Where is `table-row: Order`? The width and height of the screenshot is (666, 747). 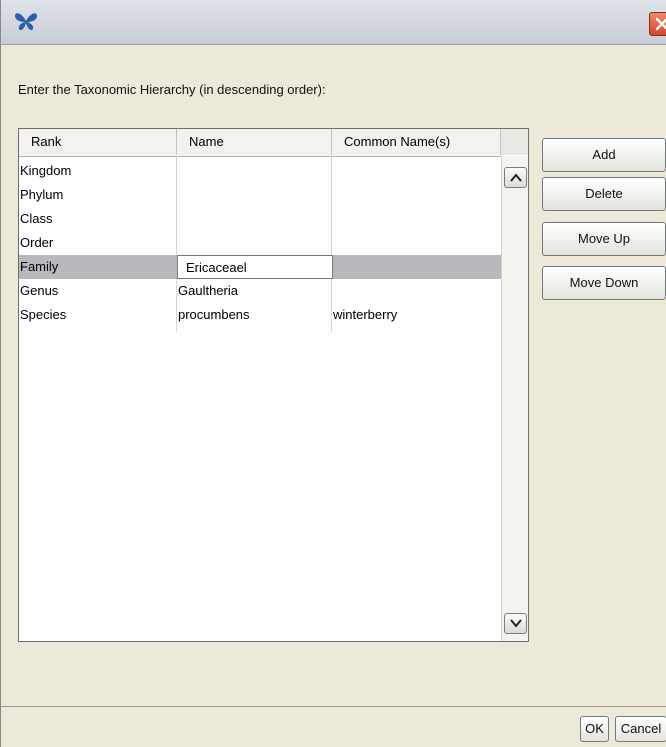
table-row: Order is located at coordinates (260, 243).